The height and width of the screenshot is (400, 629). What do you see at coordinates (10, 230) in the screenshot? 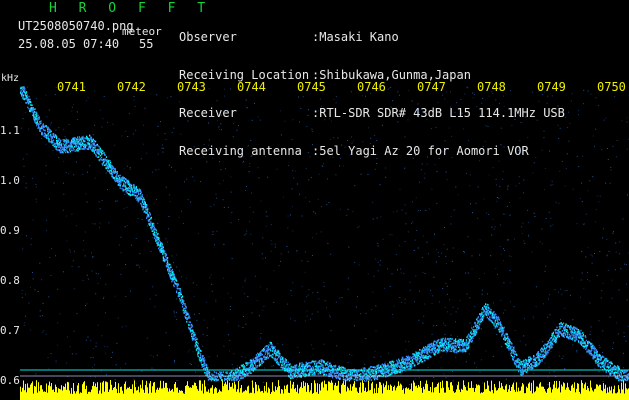
I see `y-tick: 0.9` at bounding box center [10, 230].